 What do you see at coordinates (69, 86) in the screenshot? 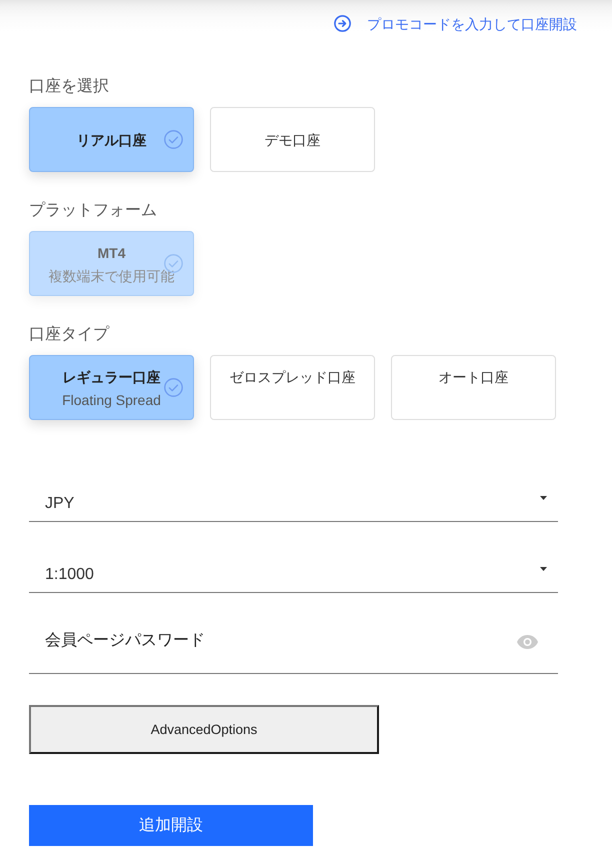
I see `section-heading: 口座を選択` at bounding box center [69, 86].